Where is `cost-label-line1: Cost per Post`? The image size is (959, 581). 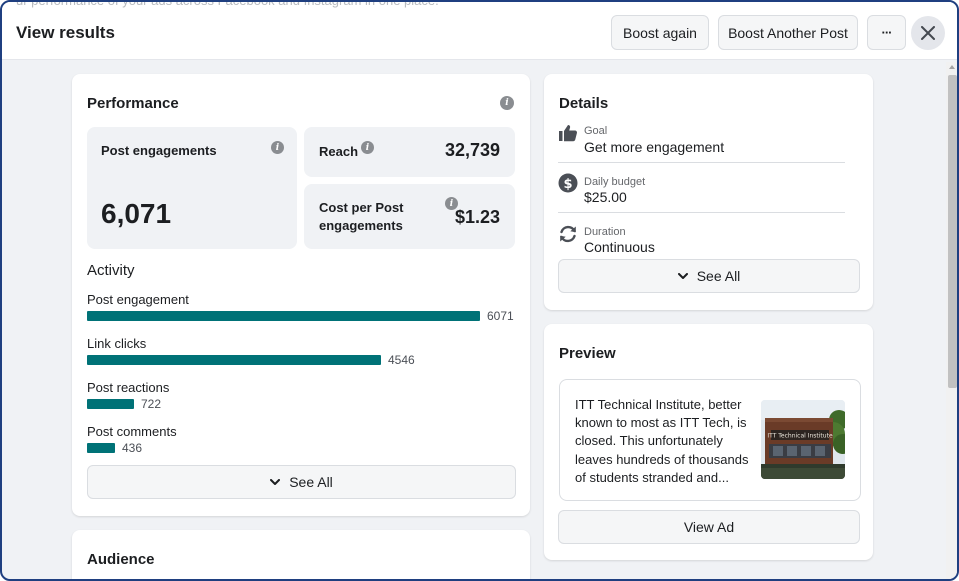
cost-label-line1: Cost per Post is located at coordinates (361, 207).